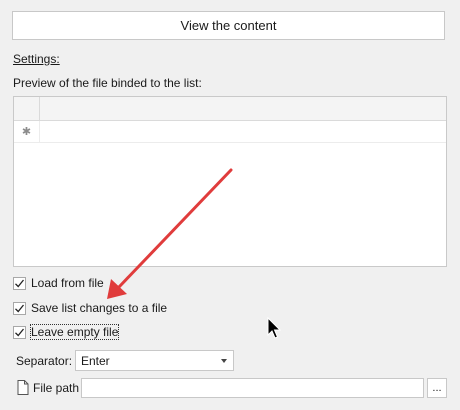 This screenshot has height=410, width=460. I want to click on annotation-arrow-head, so click(117, 289).